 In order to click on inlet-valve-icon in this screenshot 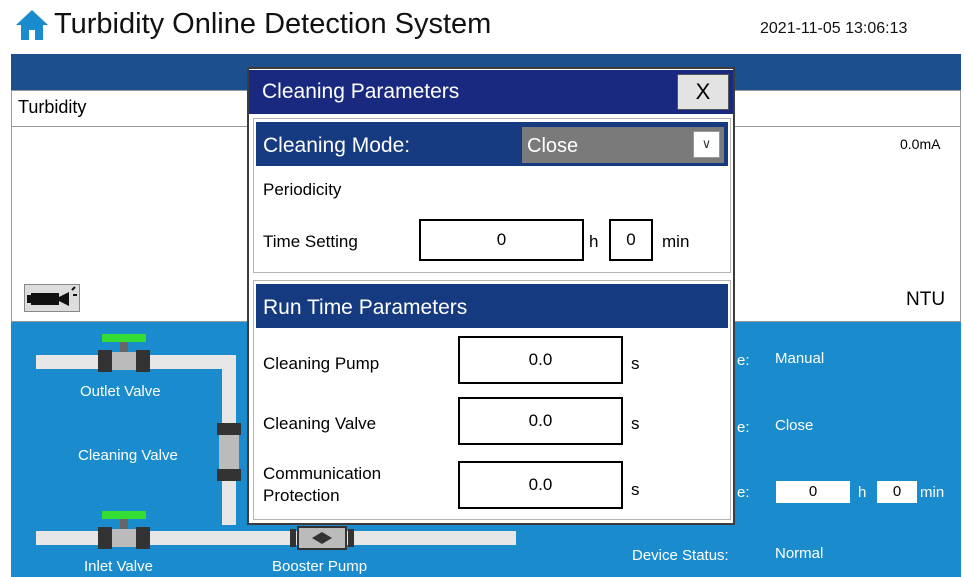, I will do `click(124, 531)`.